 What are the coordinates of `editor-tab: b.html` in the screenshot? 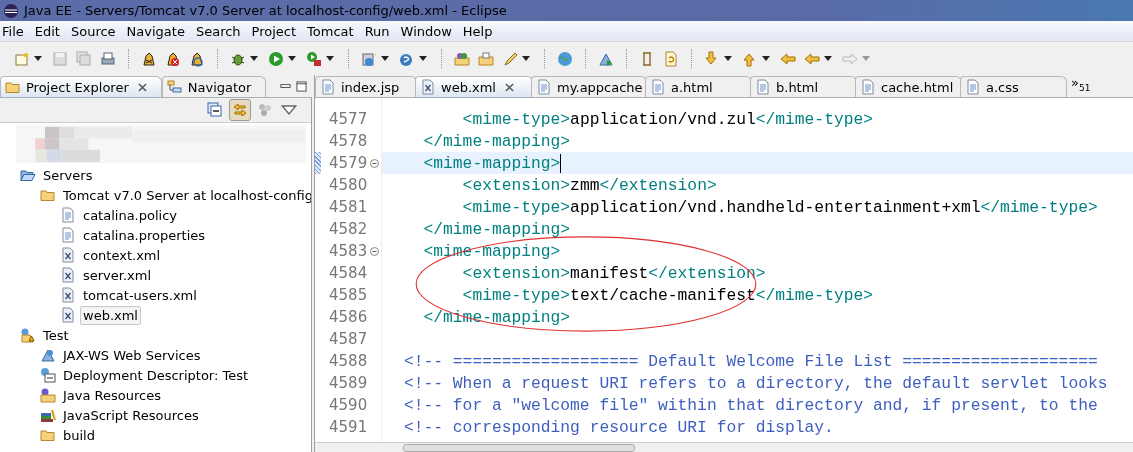 It's located at (803, 86).